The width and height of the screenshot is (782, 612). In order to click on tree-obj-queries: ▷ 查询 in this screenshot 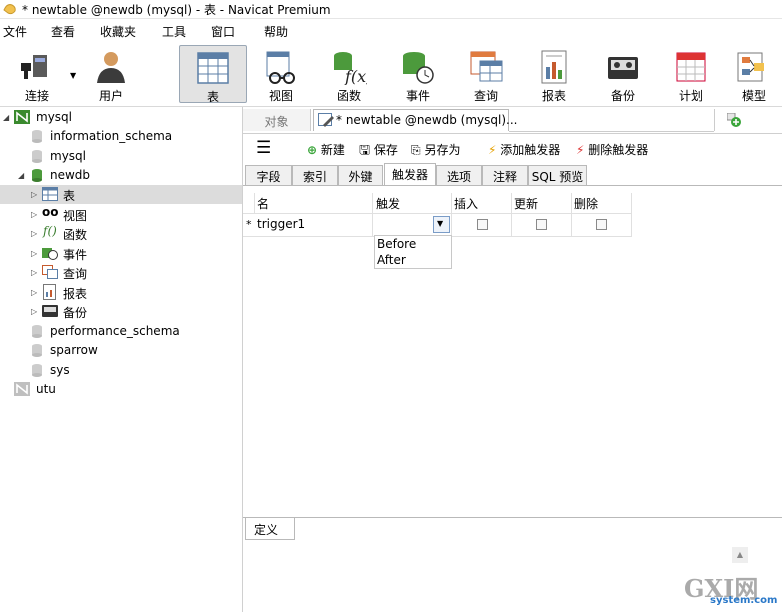, I will do `click(121, 272)`.